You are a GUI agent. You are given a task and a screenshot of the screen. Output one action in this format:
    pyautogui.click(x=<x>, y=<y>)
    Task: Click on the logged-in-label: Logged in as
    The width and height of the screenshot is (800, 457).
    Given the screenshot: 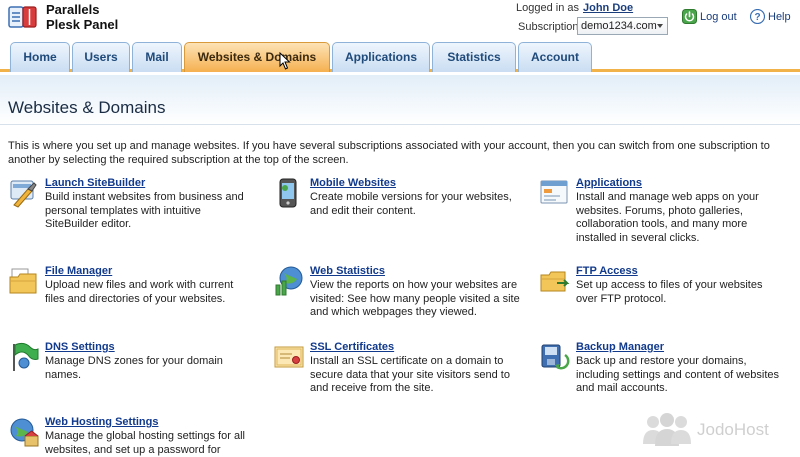 What is the action you would take?
    pyautogui.click(x=547, y=8)
    